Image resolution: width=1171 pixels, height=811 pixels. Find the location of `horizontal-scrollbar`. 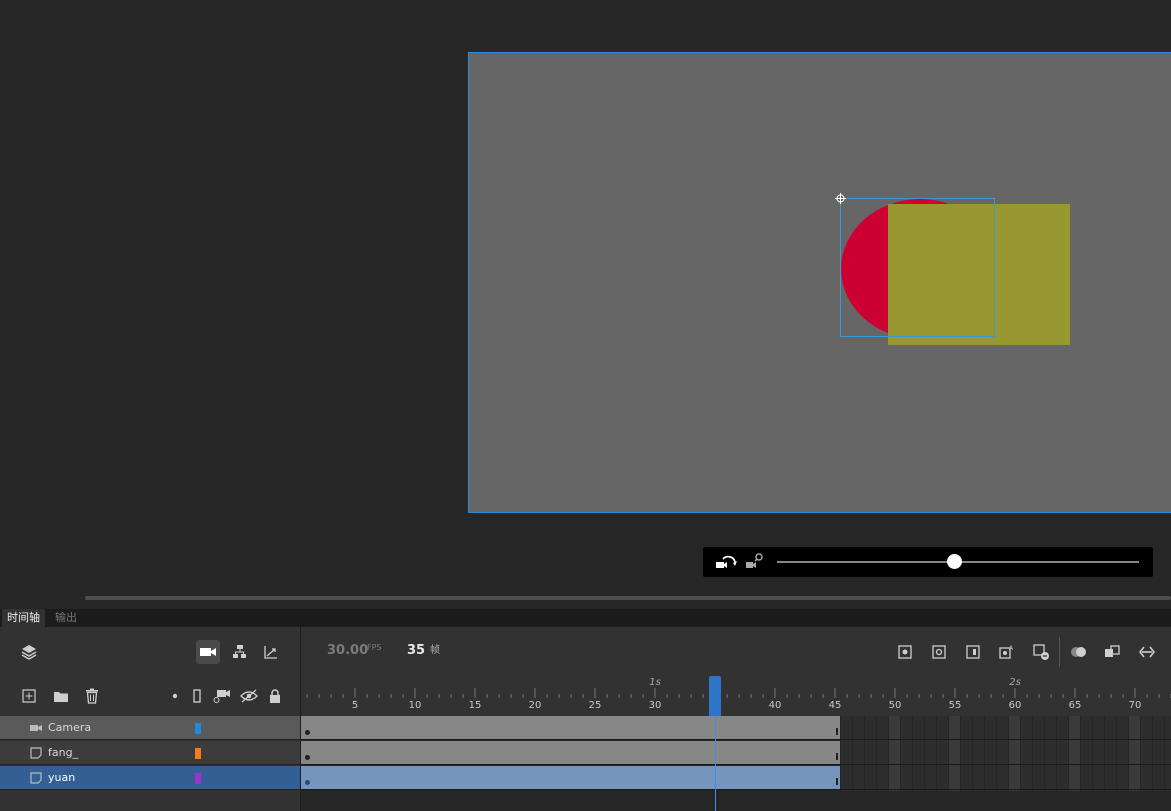

horizontal-scrollbar is located at coordinates (628, 598).